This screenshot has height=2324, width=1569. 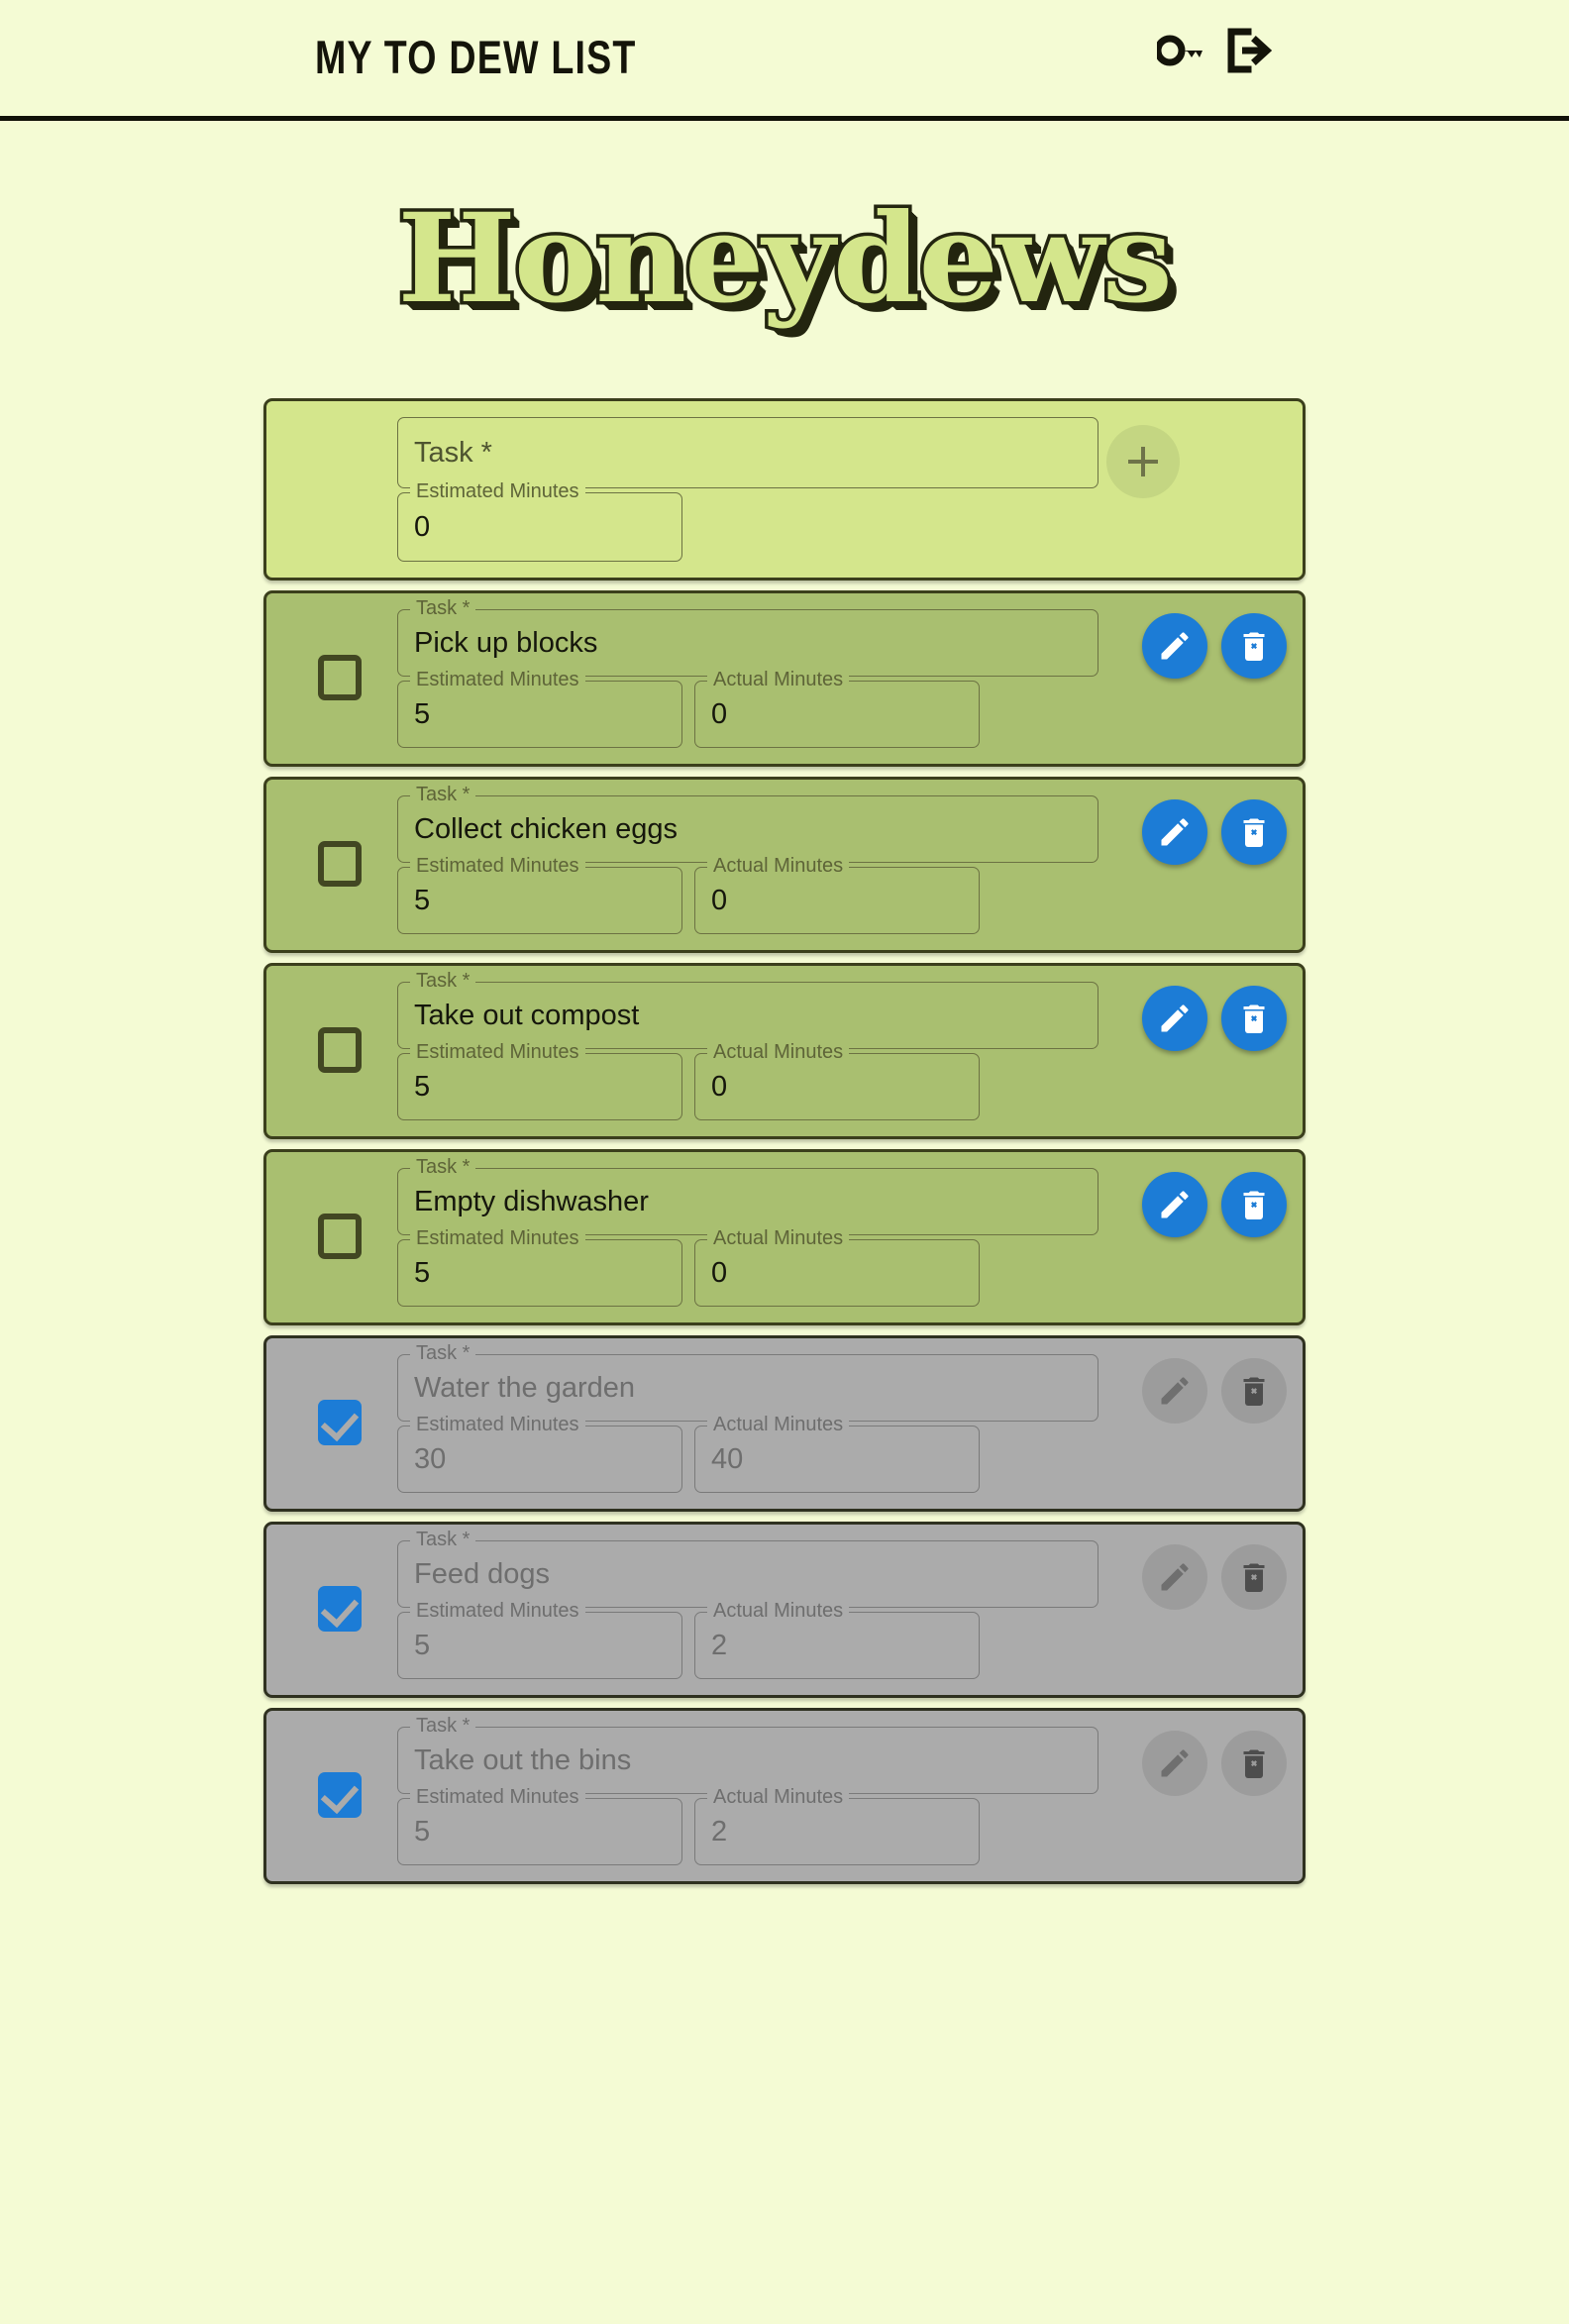 I want to click on app-title: MY TO DEW LIST, so click(x=476, y=57).